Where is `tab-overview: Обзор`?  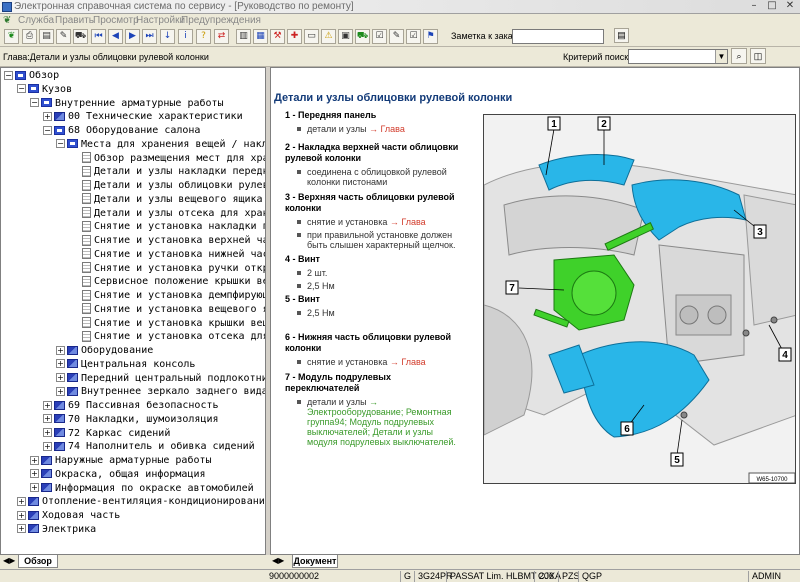 tab-overview: Обзор is located at coordinates (38, 561).